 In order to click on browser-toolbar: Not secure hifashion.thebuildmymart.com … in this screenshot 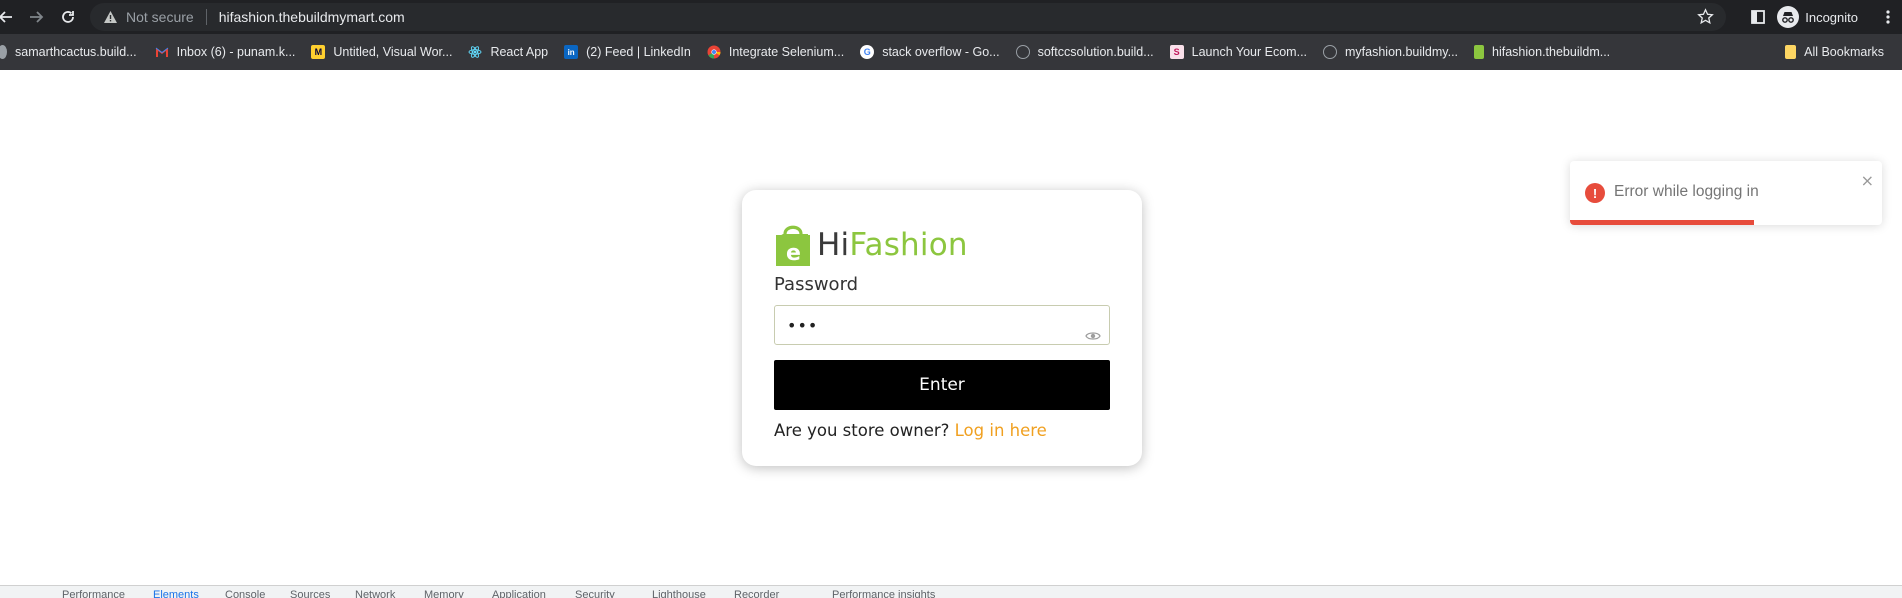, I will do `click(951, 17)`.